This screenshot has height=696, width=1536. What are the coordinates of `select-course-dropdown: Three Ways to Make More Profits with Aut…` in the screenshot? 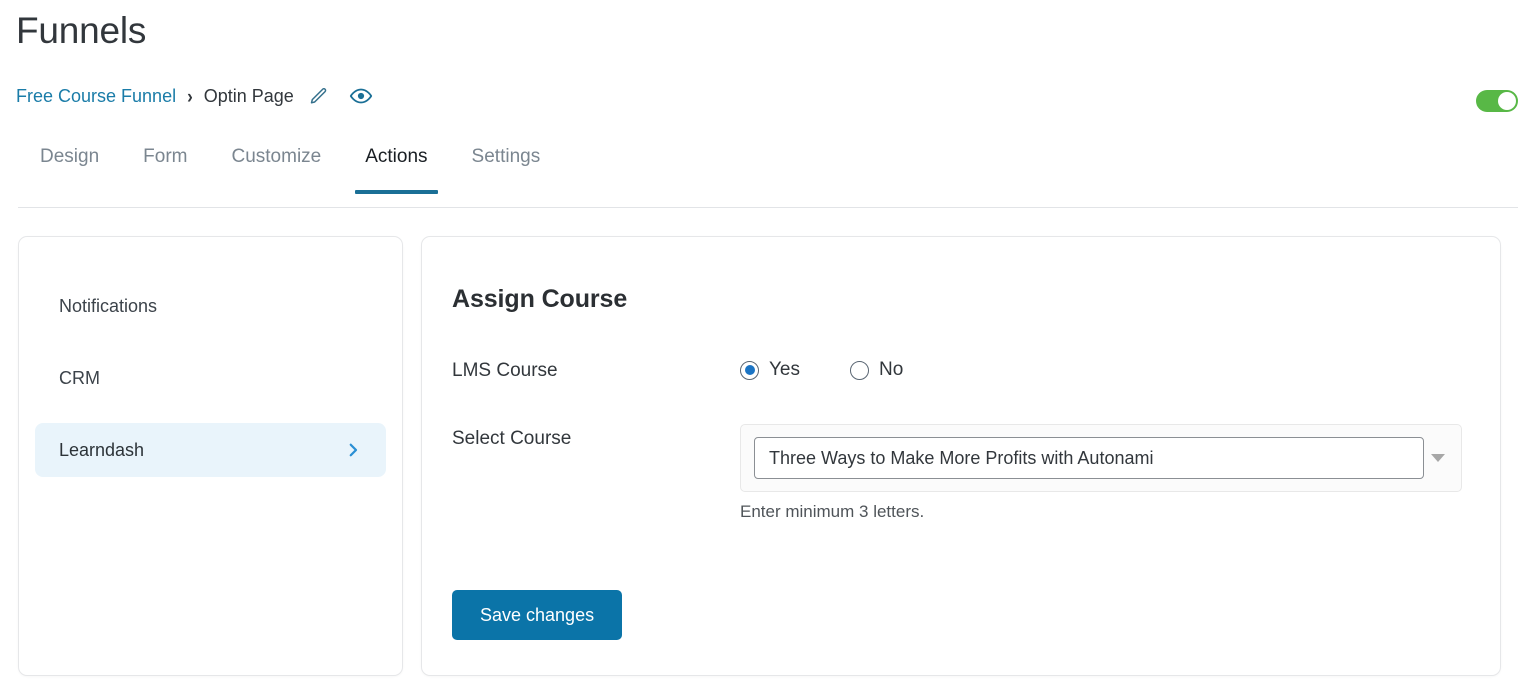 It's located at (1101, 458).